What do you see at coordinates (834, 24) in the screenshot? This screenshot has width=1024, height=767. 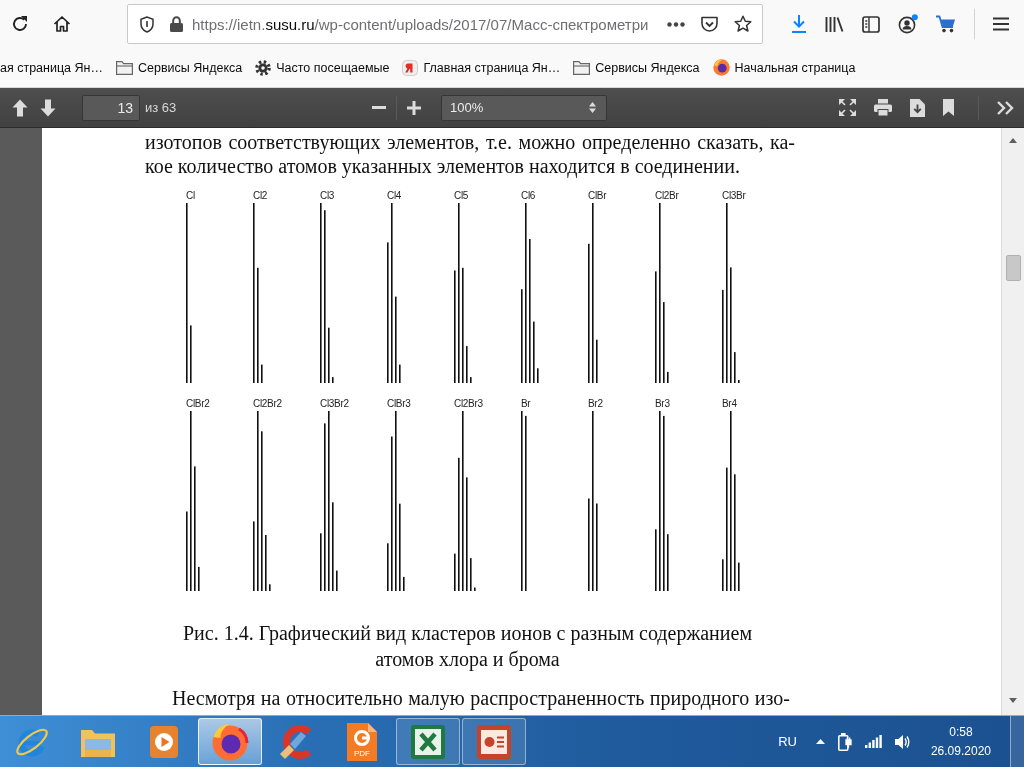 I see `library-icon` at bounding box center [834, 24].